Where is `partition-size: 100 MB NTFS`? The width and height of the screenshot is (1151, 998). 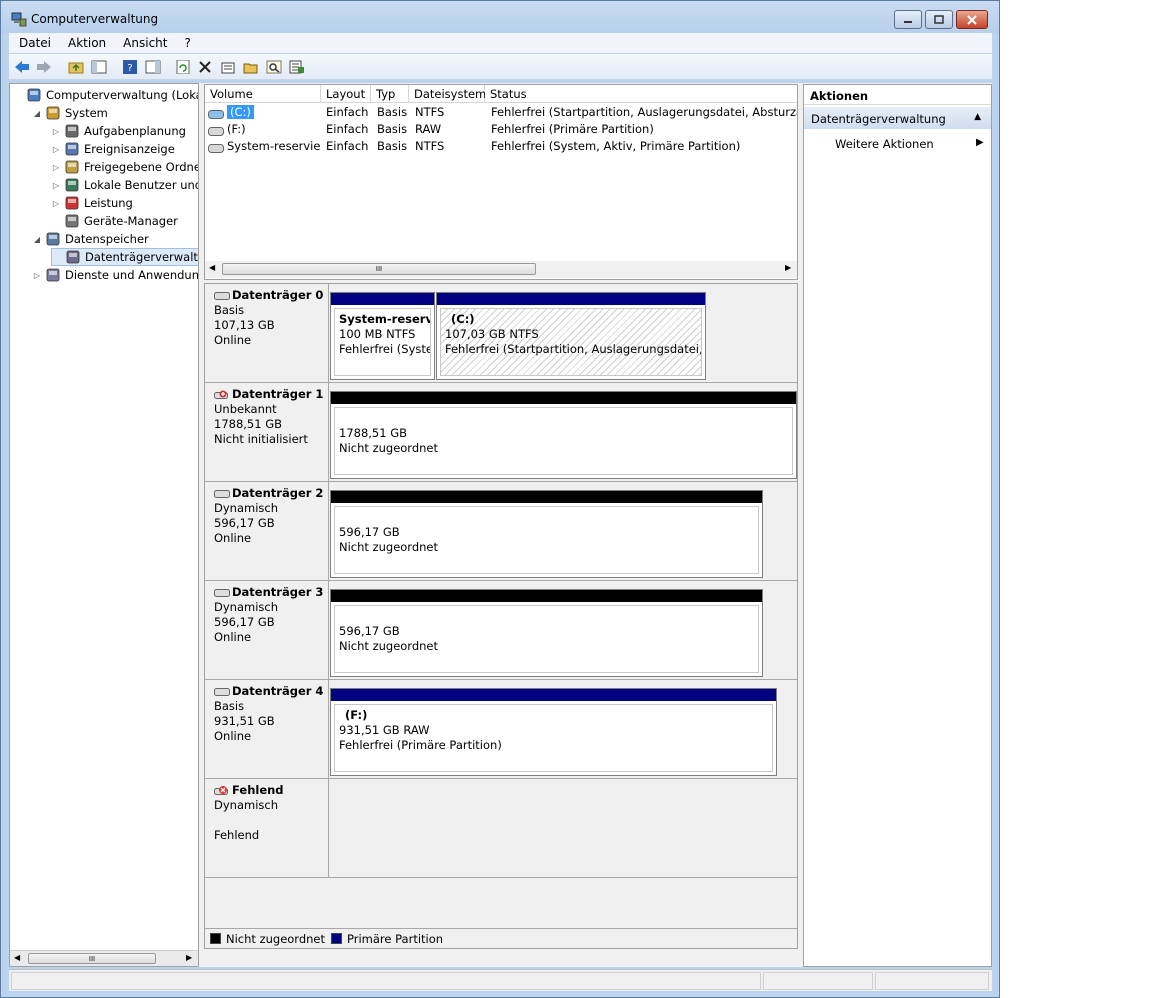
partition-size: 100 MB NTFS is located at coordinates (377, 334).